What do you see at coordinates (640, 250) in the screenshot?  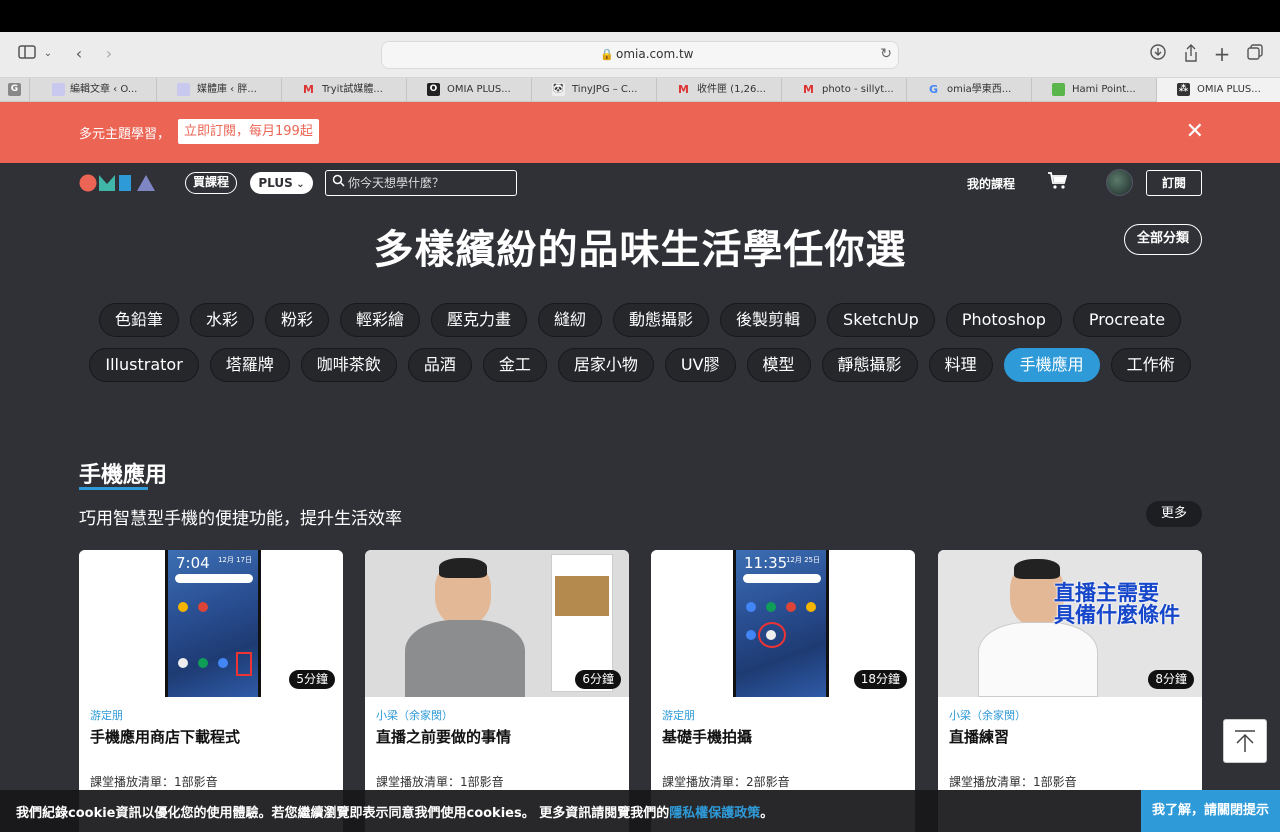 I see `hero-title: 多樣繽紛的品味生活學任你選` at bounding box center [640, 250].